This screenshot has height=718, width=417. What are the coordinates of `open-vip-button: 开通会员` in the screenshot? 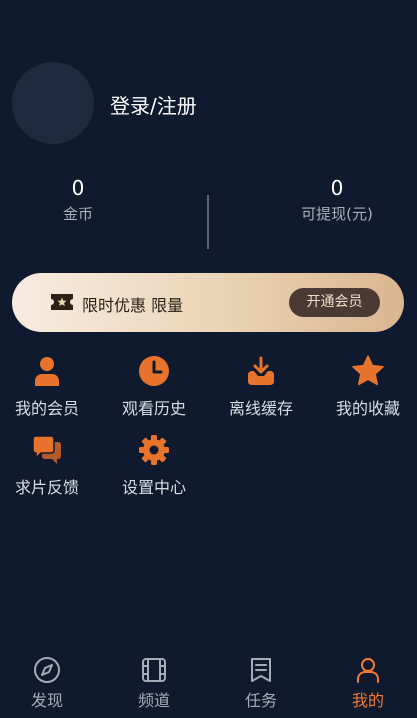 It's located at (334, 302).